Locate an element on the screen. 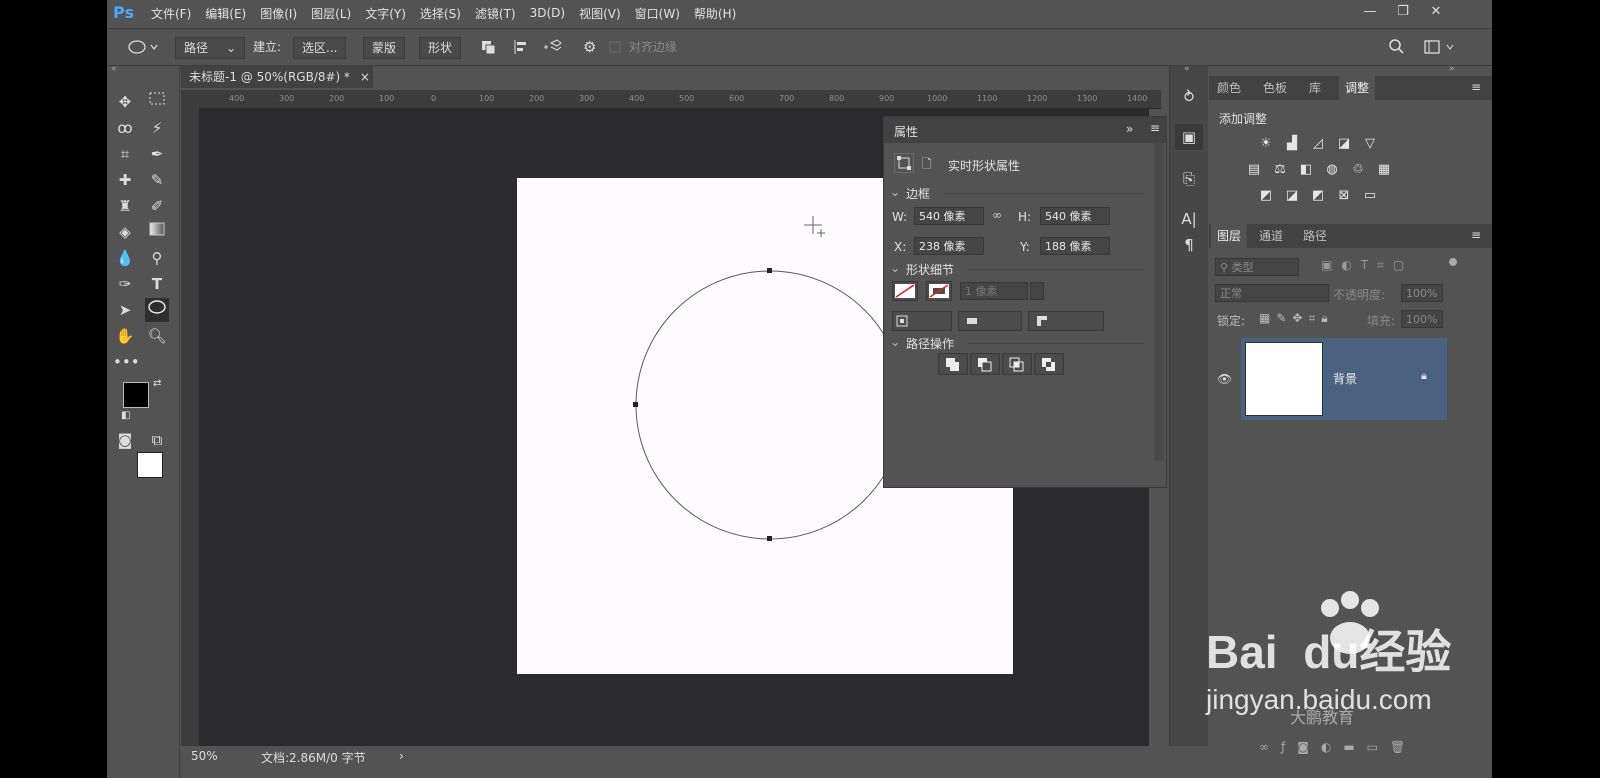  eraser-tool-icon: ◈ is located at coordinates (125, 232).